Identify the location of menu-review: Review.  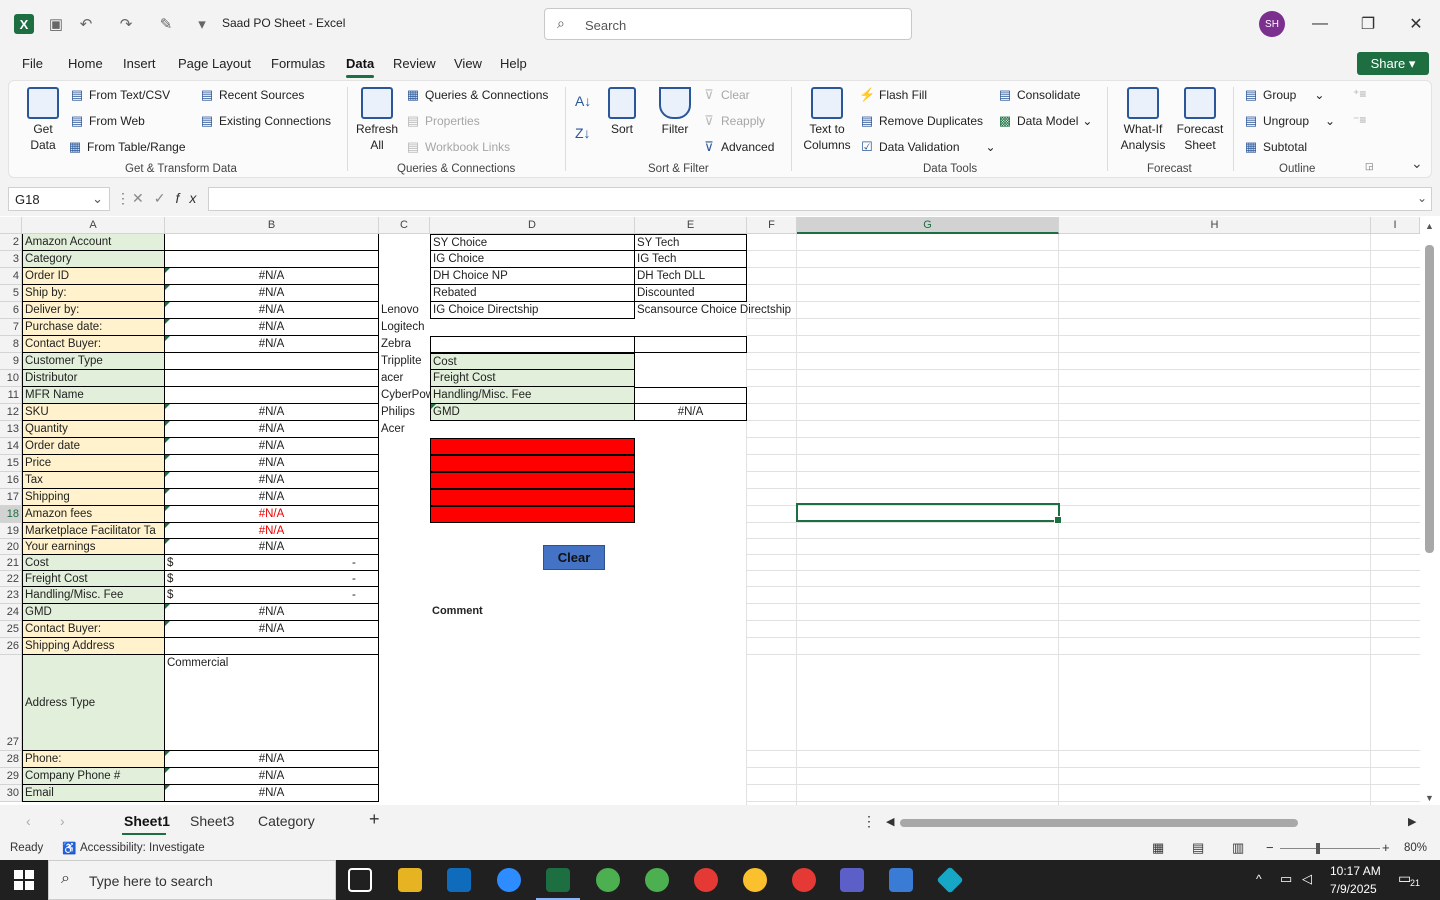
(414, 63).